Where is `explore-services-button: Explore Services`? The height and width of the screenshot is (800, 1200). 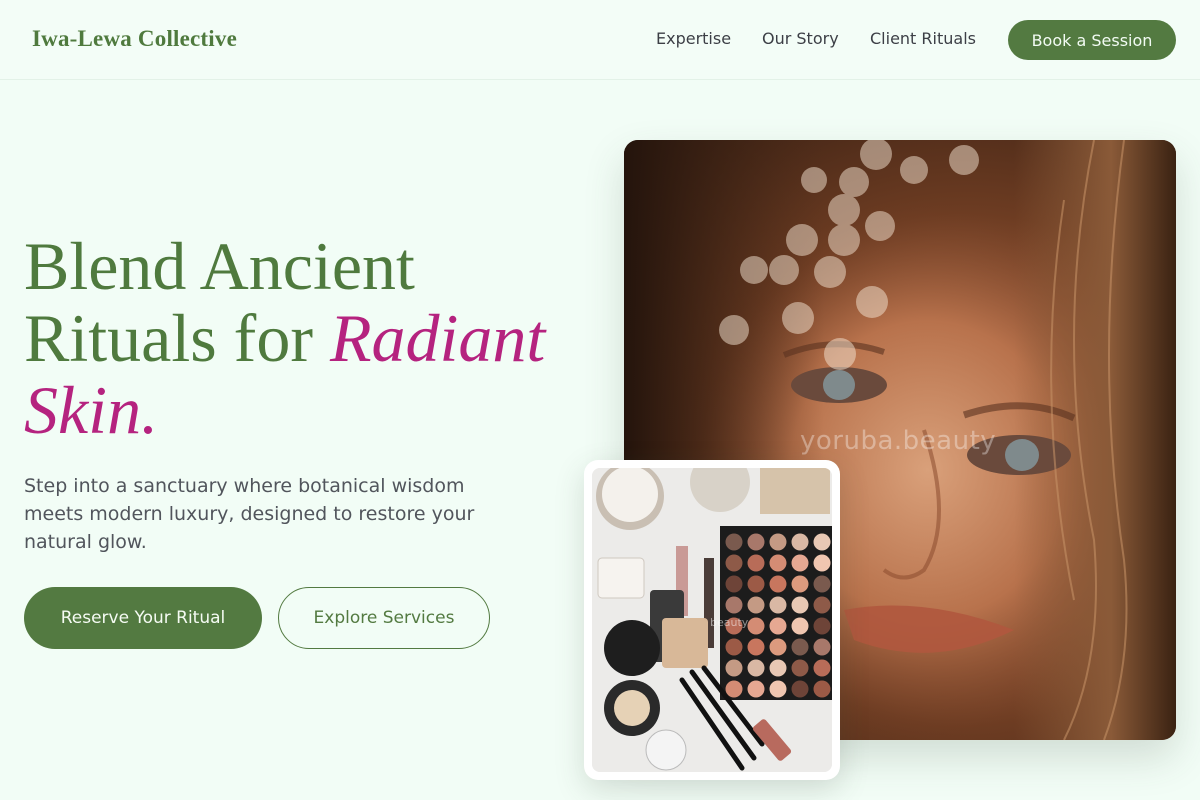
explore-services-button: Explore Services is located at coordinates (384, 618).